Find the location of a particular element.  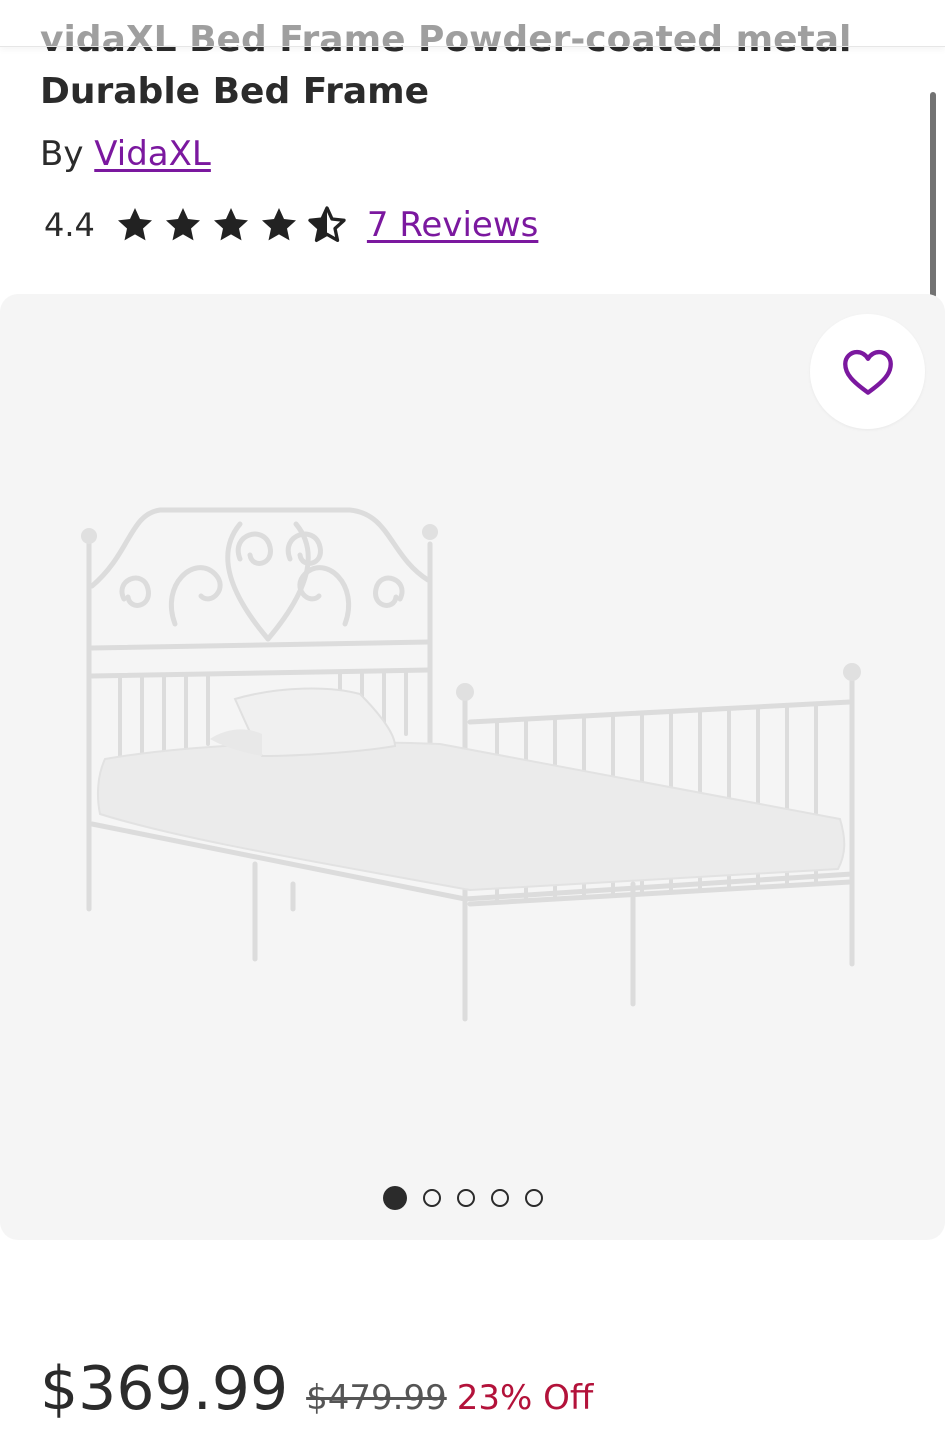

star-half-icon is located at coordinates (327, 224).